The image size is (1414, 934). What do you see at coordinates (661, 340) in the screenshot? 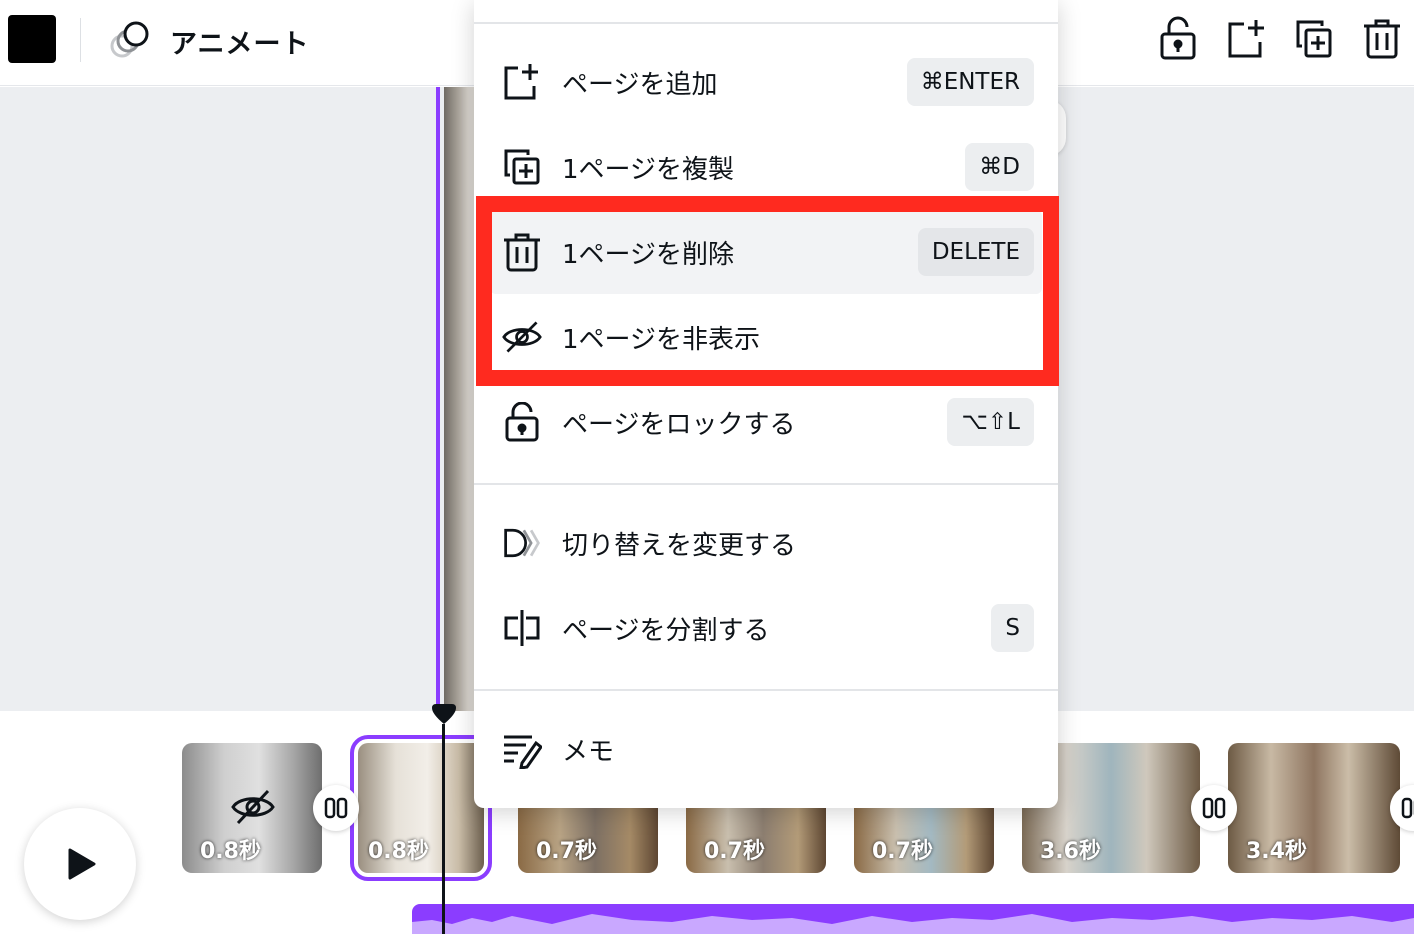
I see `menu-item-label: 1ページを非表示` at bounding box center [661, 340].